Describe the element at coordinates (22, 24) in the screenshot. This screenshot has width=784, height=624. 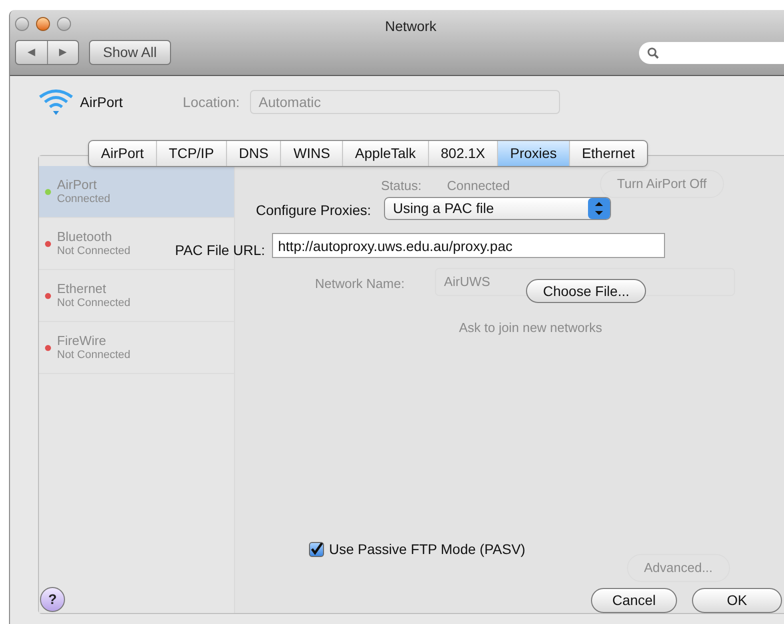
I see `close-button` at that location.